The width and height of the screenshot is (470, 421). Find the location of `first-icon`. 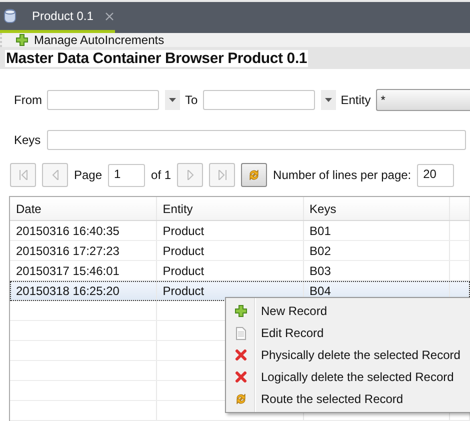

first-icon is located at coordinates (23, 175).